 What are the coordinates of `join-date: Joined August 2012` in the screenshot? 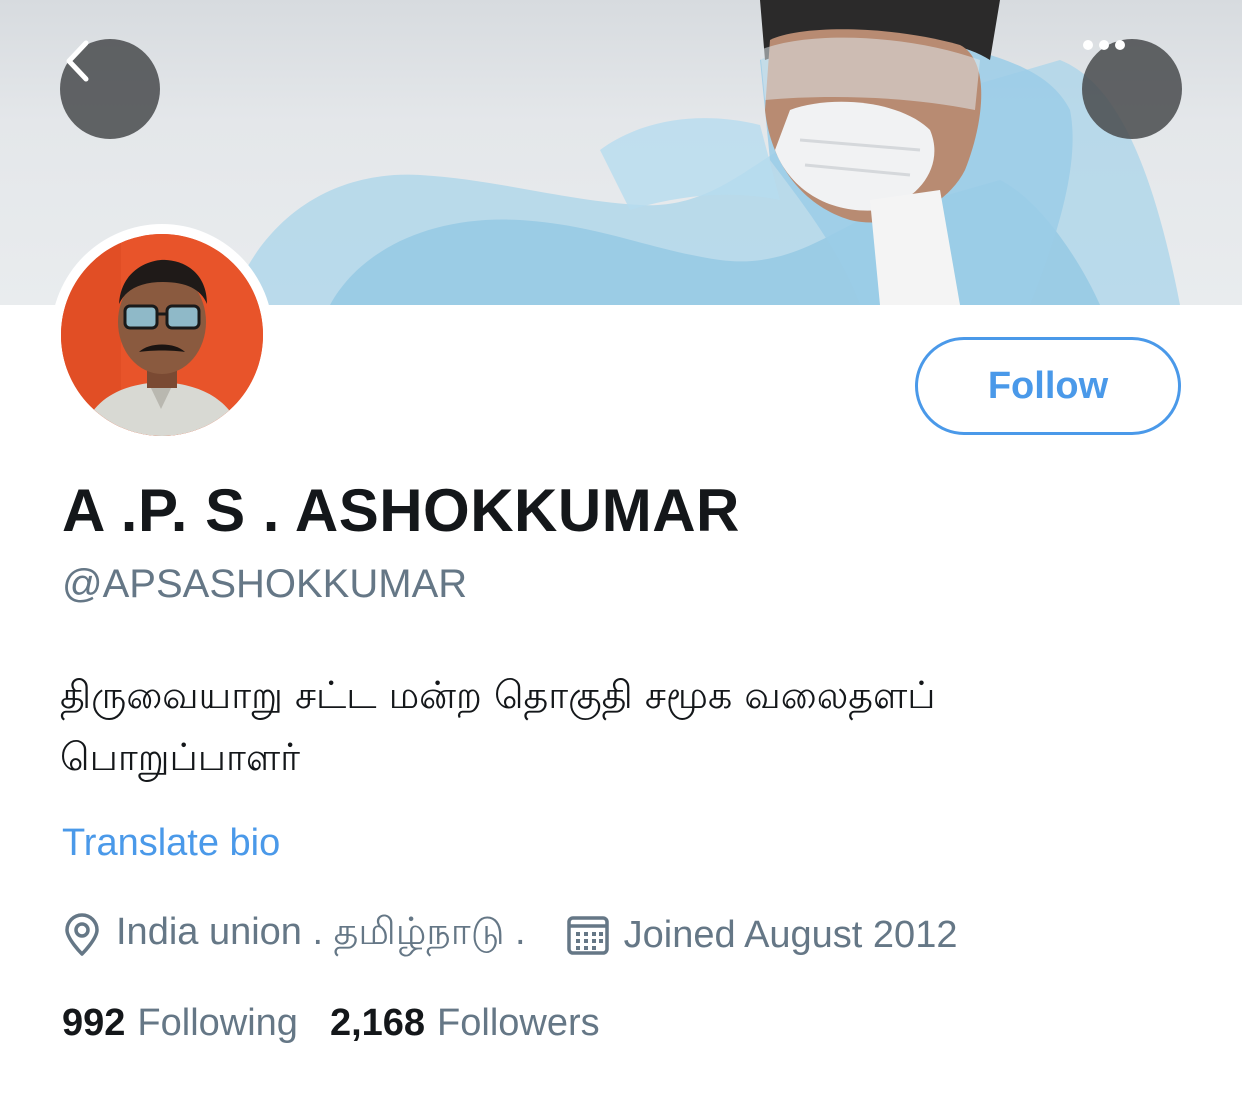 It's located at (790, 934).